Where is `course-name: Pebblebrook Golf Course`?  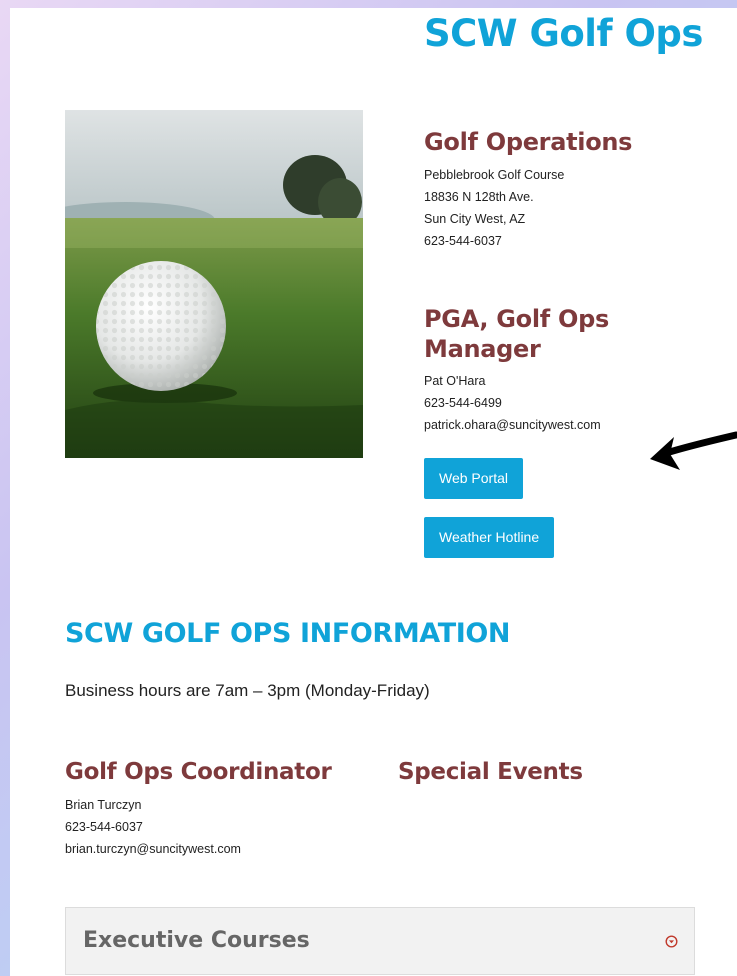
course-name: Pebblebrook Golf Course is located at coordinates (494, 175).